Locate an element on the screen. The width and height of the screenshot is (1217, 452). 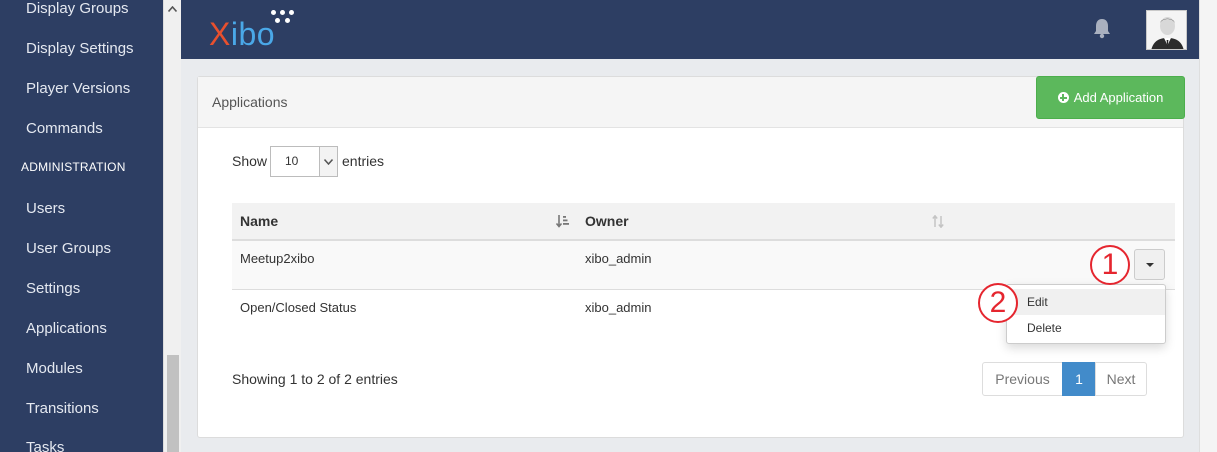
sidebar-item-commands: Commands is located at coordinates (64, 128).